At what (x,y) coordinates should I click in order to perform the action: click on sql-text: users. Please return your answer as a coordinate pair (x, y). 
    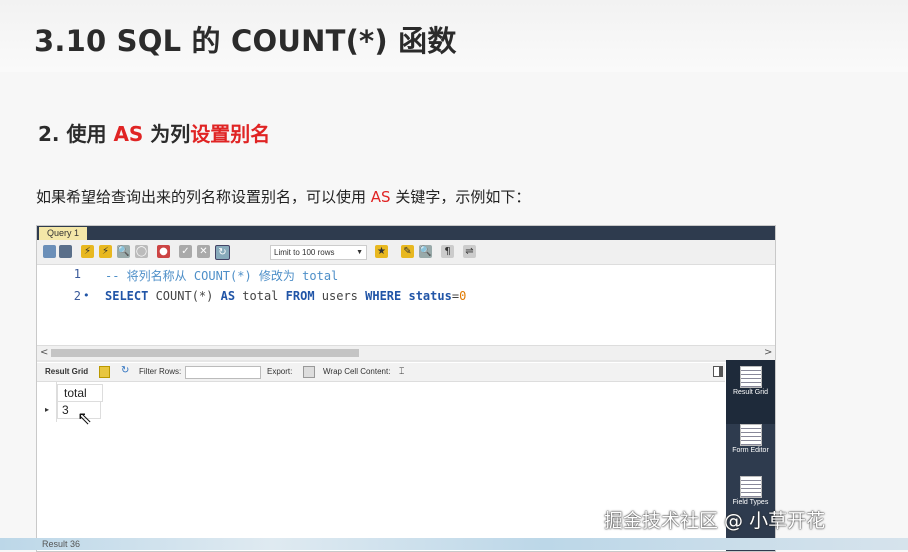
    Looking at the image, I should click on (340, 296).